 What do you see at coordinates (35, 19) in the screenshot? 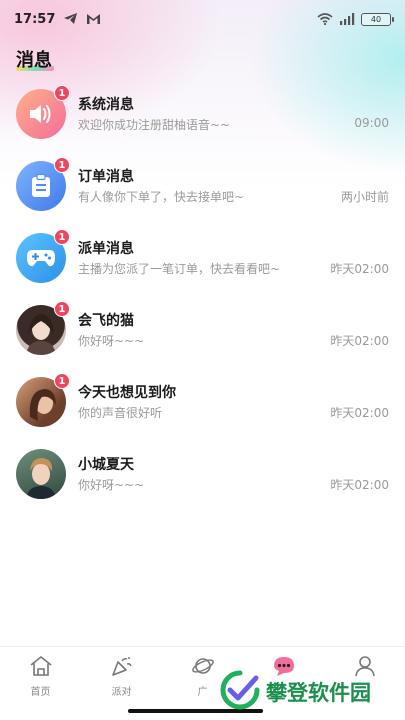
I see `status-time: 17:57` at bounding box center [35, 19].